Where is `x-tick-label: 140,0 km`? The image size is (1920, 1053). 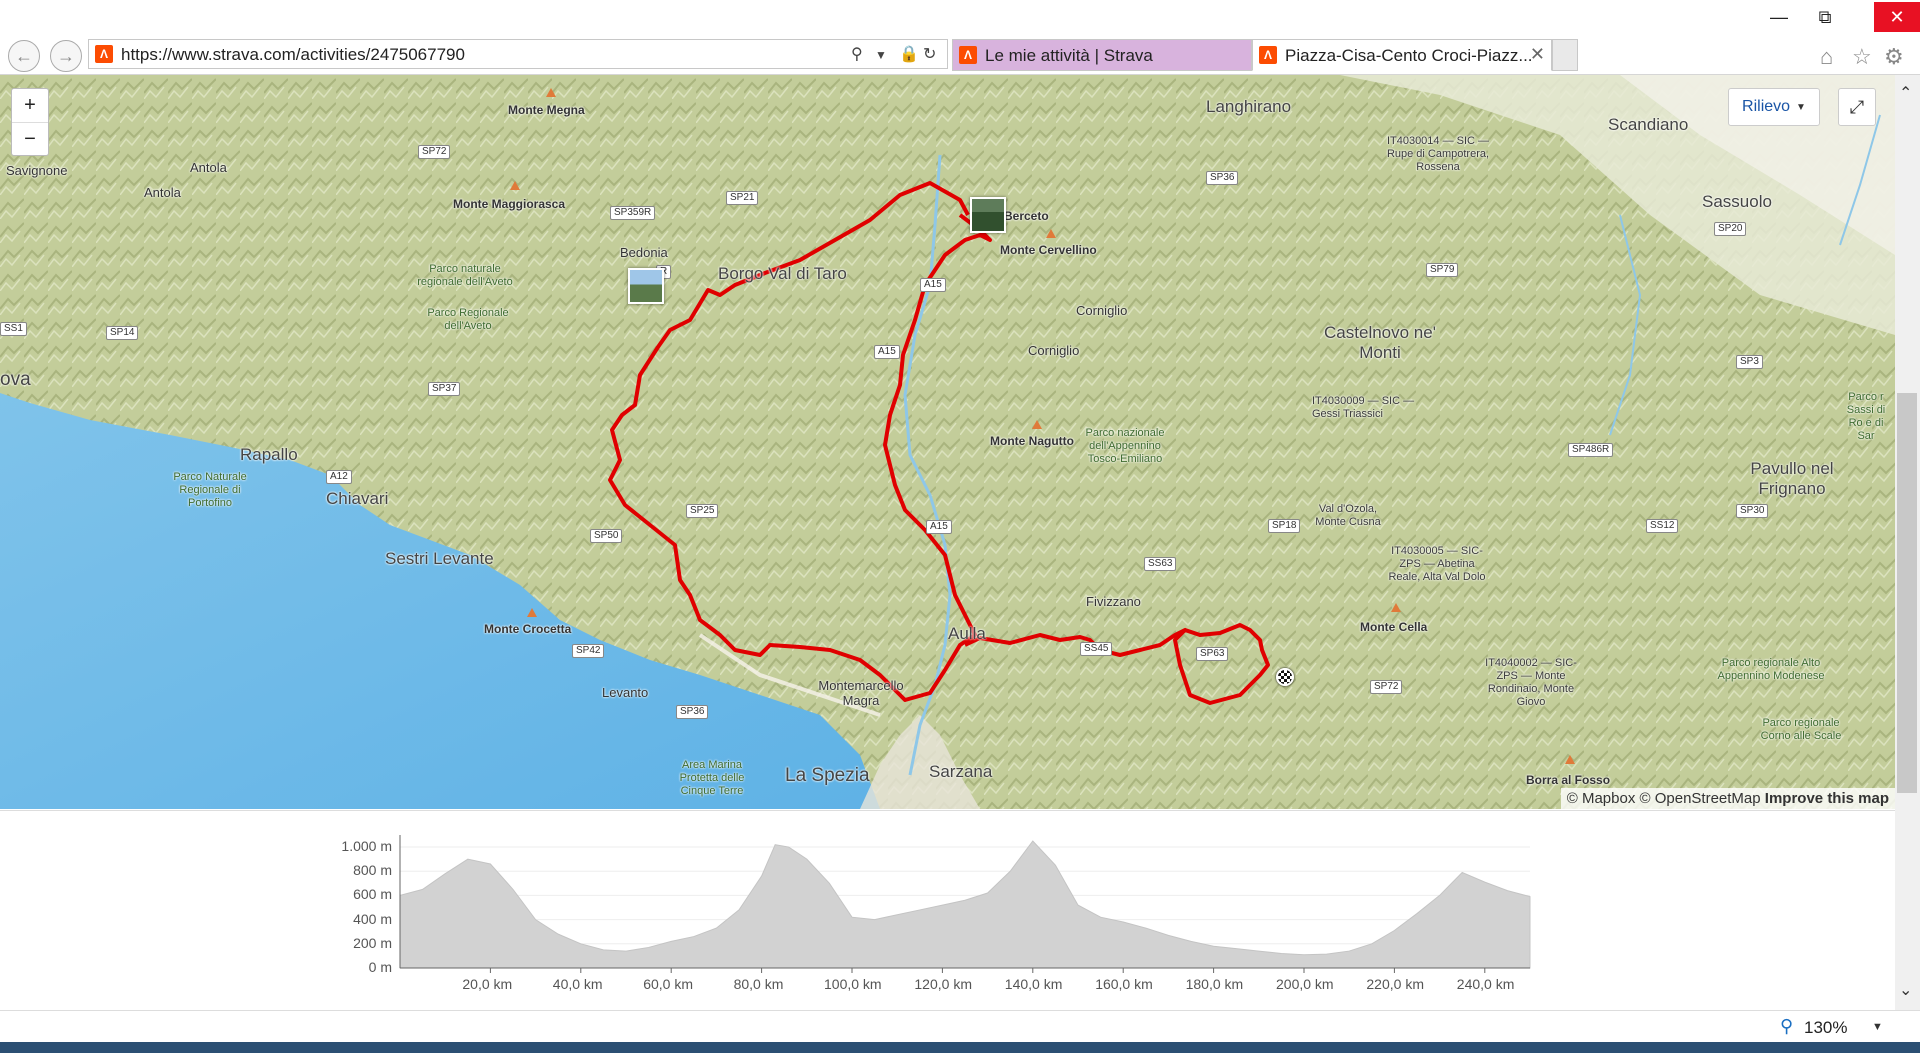
x-tick-label: 140,0 km is located at coordinates (1033, 984).